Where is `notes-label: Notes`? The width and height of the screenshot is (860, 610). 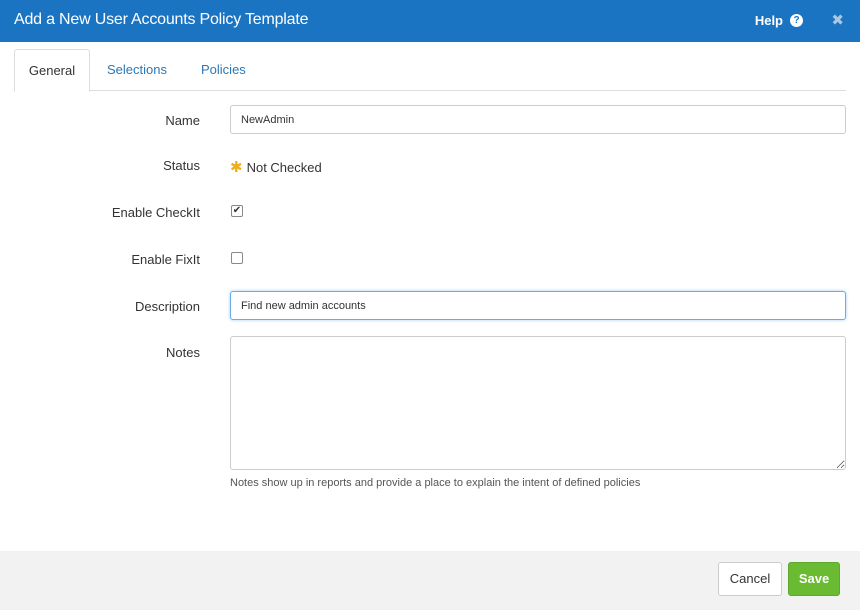
notes-label: Notes is located at coordinates (183, 352).